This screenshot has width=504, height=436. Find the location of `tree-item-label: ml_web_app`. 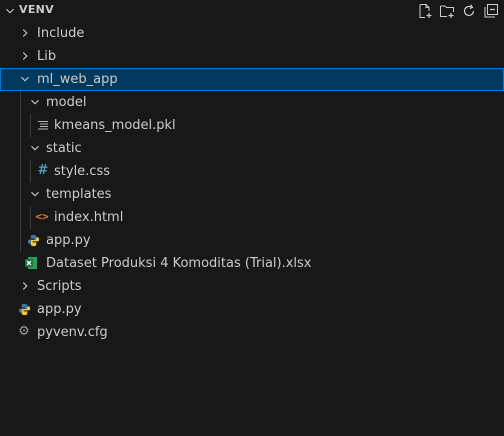

tree-item-label: ml_web_app is located at coordinates (77, 79).